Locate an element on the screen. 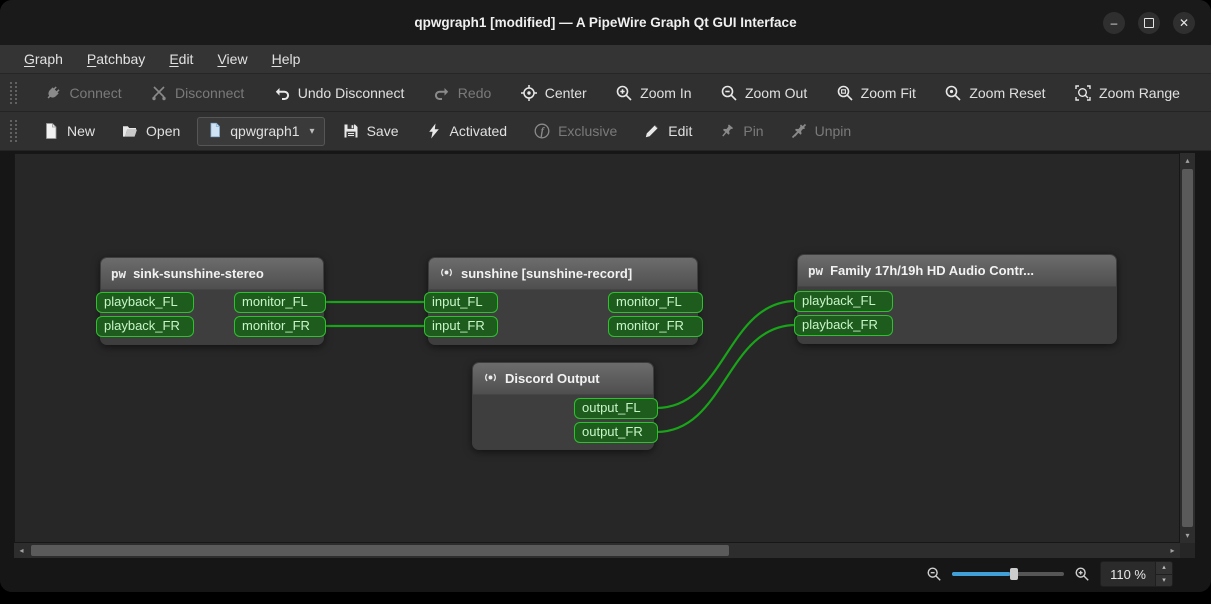  zoom-range-icon is located at coordinates (1083, 93).